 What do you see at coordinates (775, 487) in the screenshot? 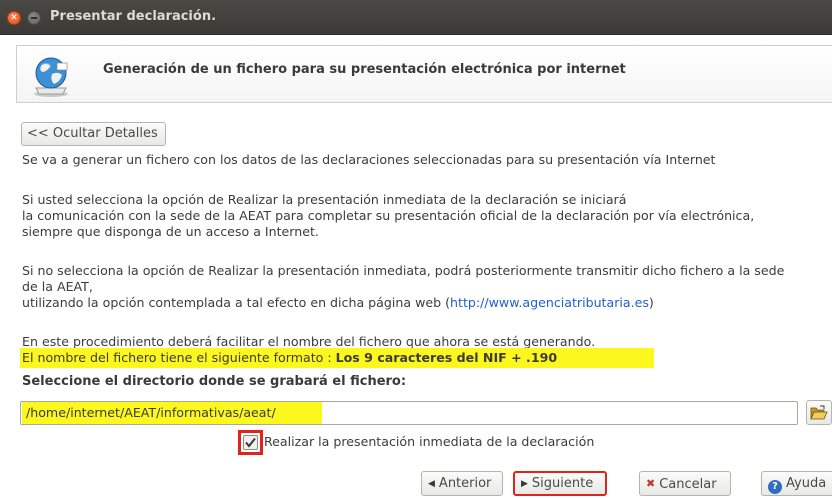
I see `help-icon: ?` at bounding box center [775, 487].